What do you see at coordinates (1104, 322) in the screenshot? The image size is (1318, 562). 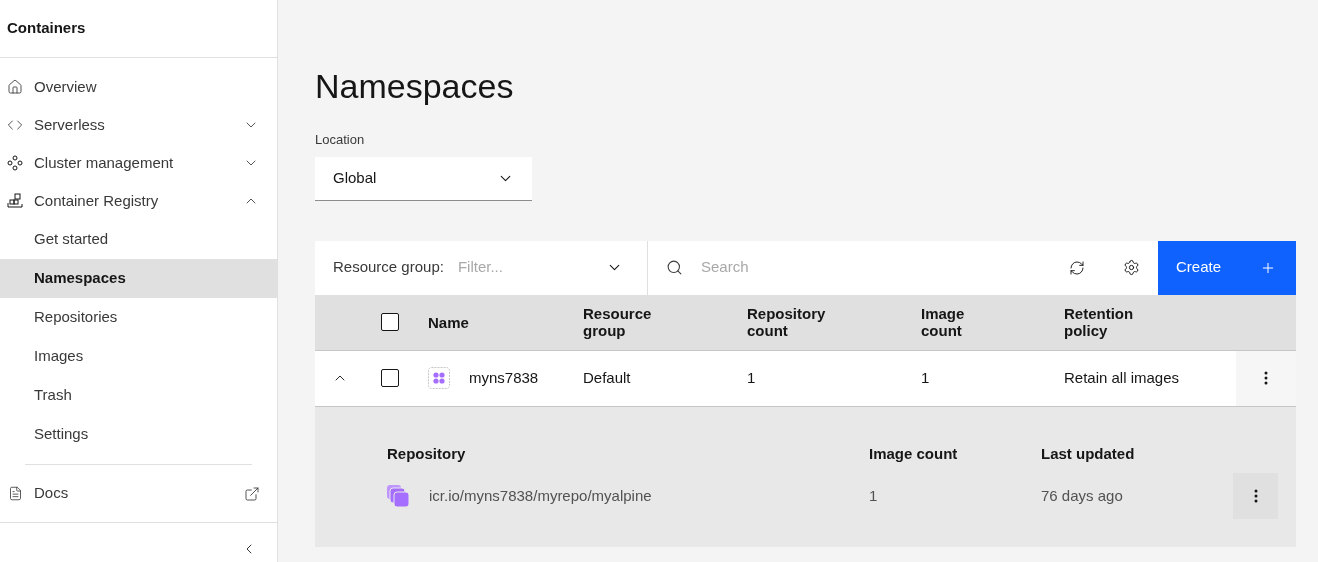 I see `column-header: Retention policy` at bounding box center [1104, 322].